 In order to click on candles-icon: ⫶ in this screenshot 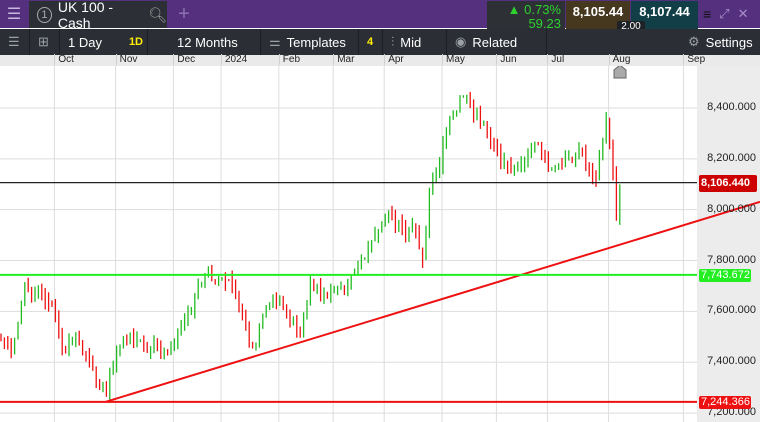, I will do `click(393, 41)`.